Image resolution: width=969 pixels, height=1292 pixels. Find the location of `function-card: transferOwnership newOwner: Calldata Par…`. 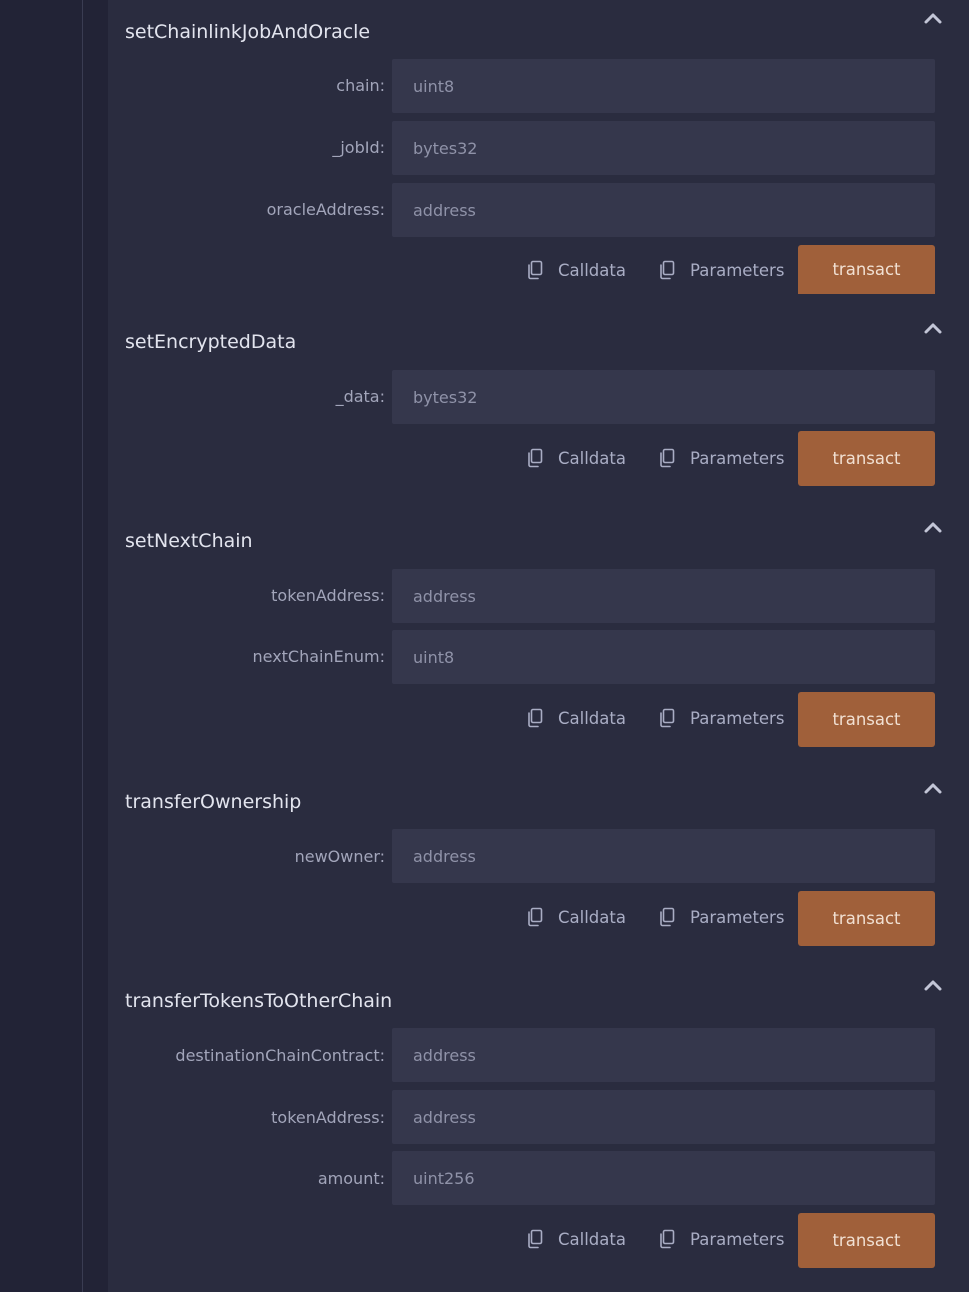

function-card: transferOwnership newOwner: Calldata Par… is located at coordinates (538, 860).